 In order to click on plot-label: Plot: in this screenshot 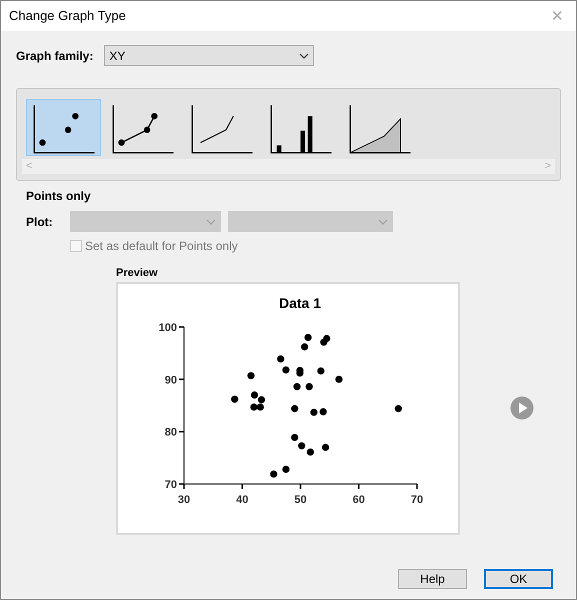, I will do `click(40, 222)`.